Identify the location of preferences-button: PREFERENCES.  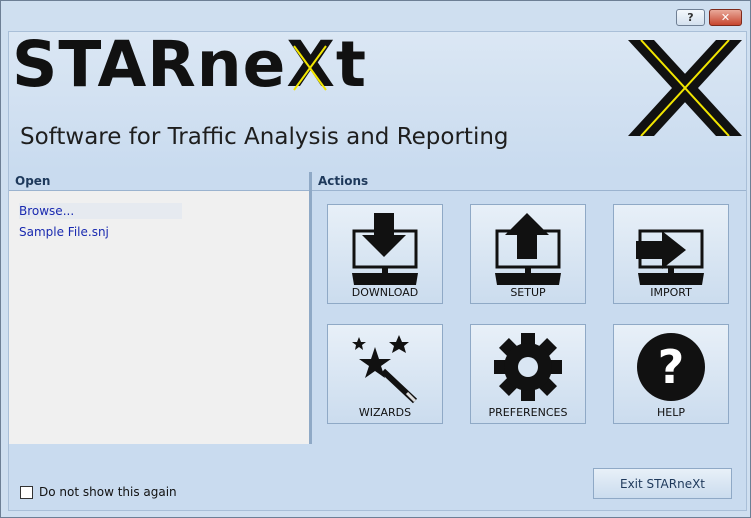
(528, 374).